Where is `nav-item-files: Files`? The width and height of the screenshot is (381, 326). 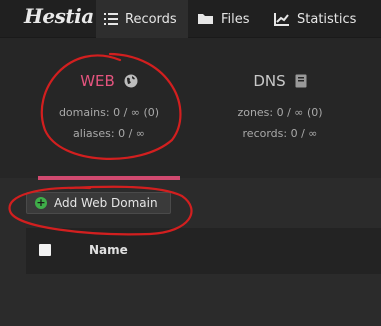 nav-item-files: Files is located at coordinates (224, 19).